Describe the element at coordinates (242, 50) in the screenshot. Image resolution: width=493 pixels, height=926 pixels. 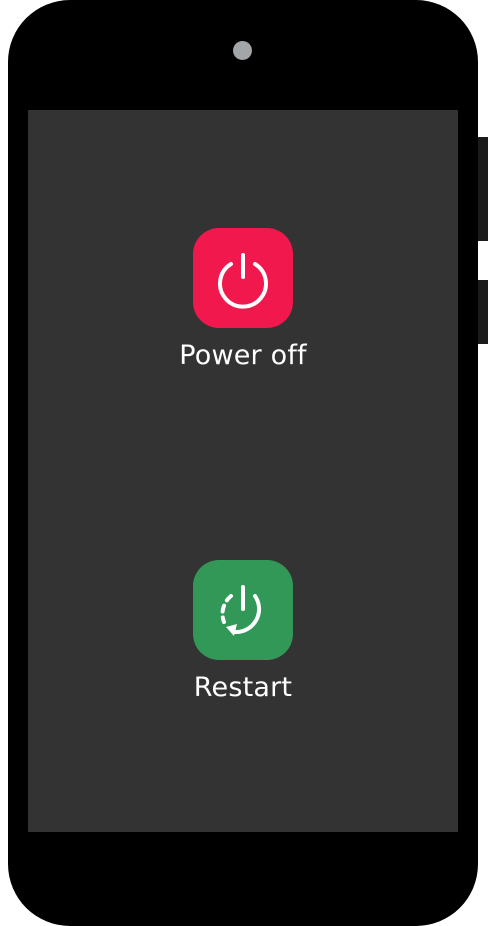
I see `front-camera` at that location.